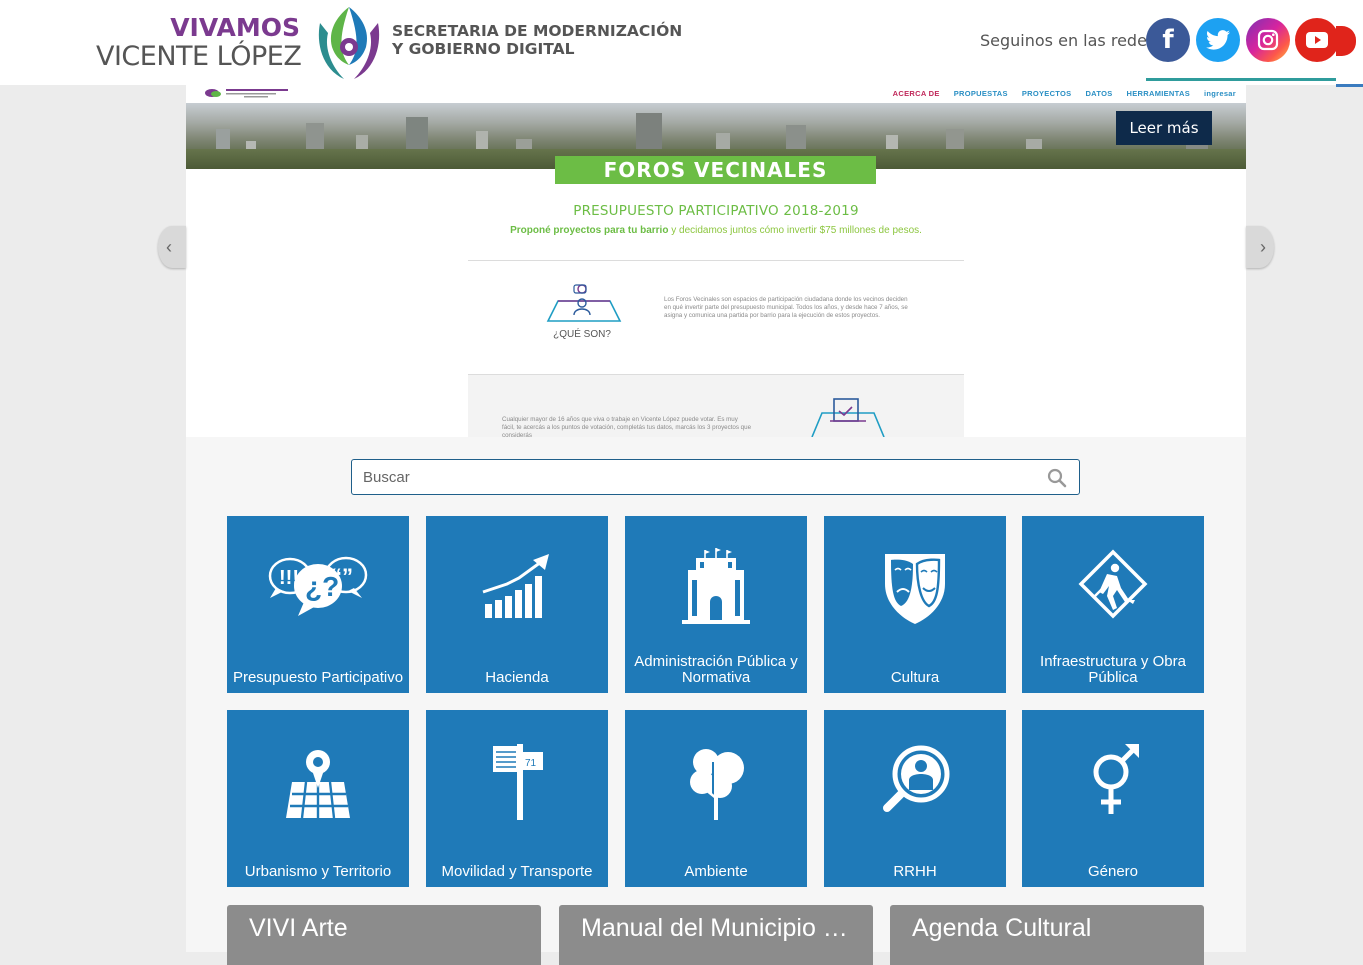 This screenshot has width=1363, height=965. I want to click on tile-label: Urbanismo y Territorio, so click(318, 871).